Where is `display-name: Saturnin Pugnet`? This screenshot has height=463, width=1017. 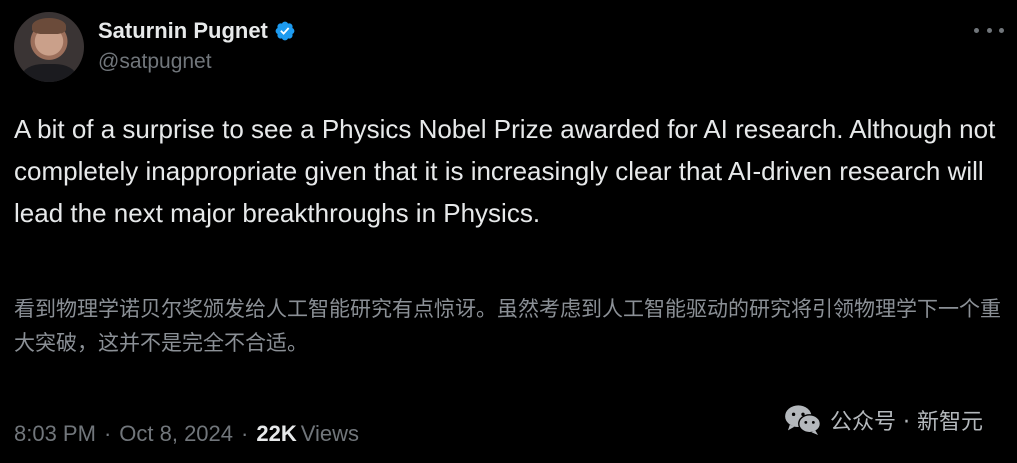
display-name: Saturnin Pugnet is located at coordinates (183, 31).